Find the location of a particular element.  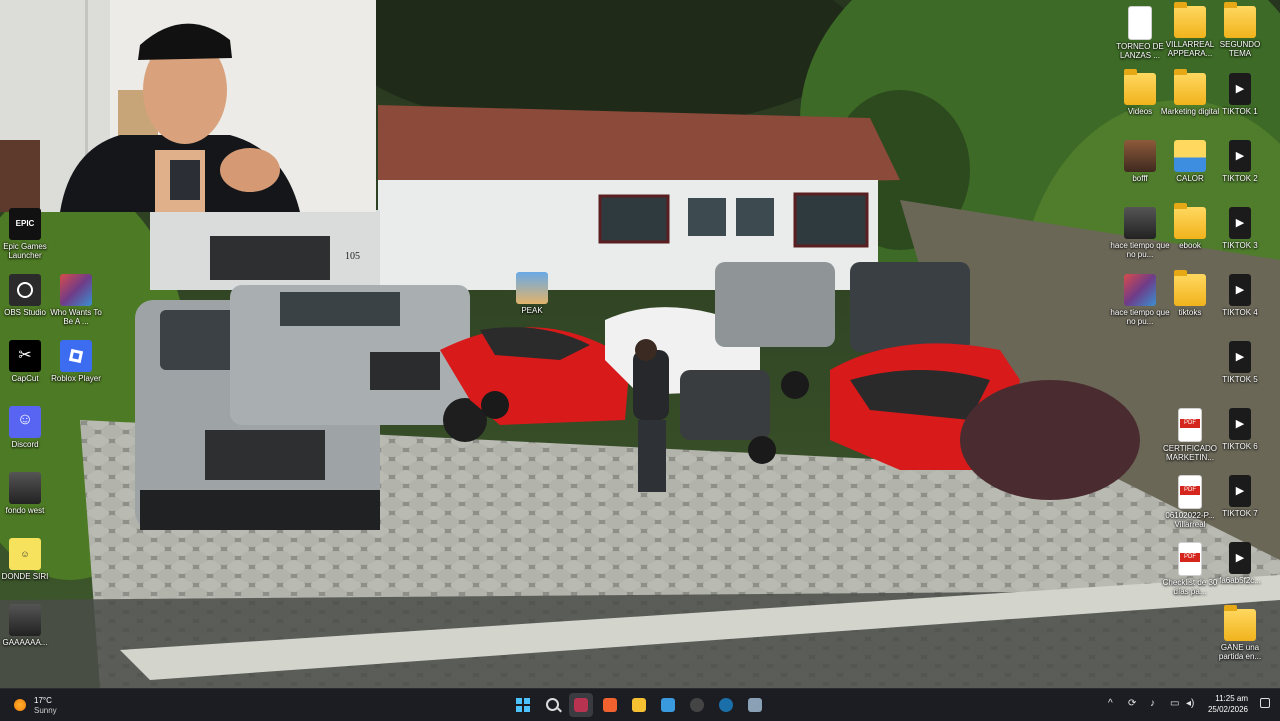

sun-icon is located at coordinates (20, 705).